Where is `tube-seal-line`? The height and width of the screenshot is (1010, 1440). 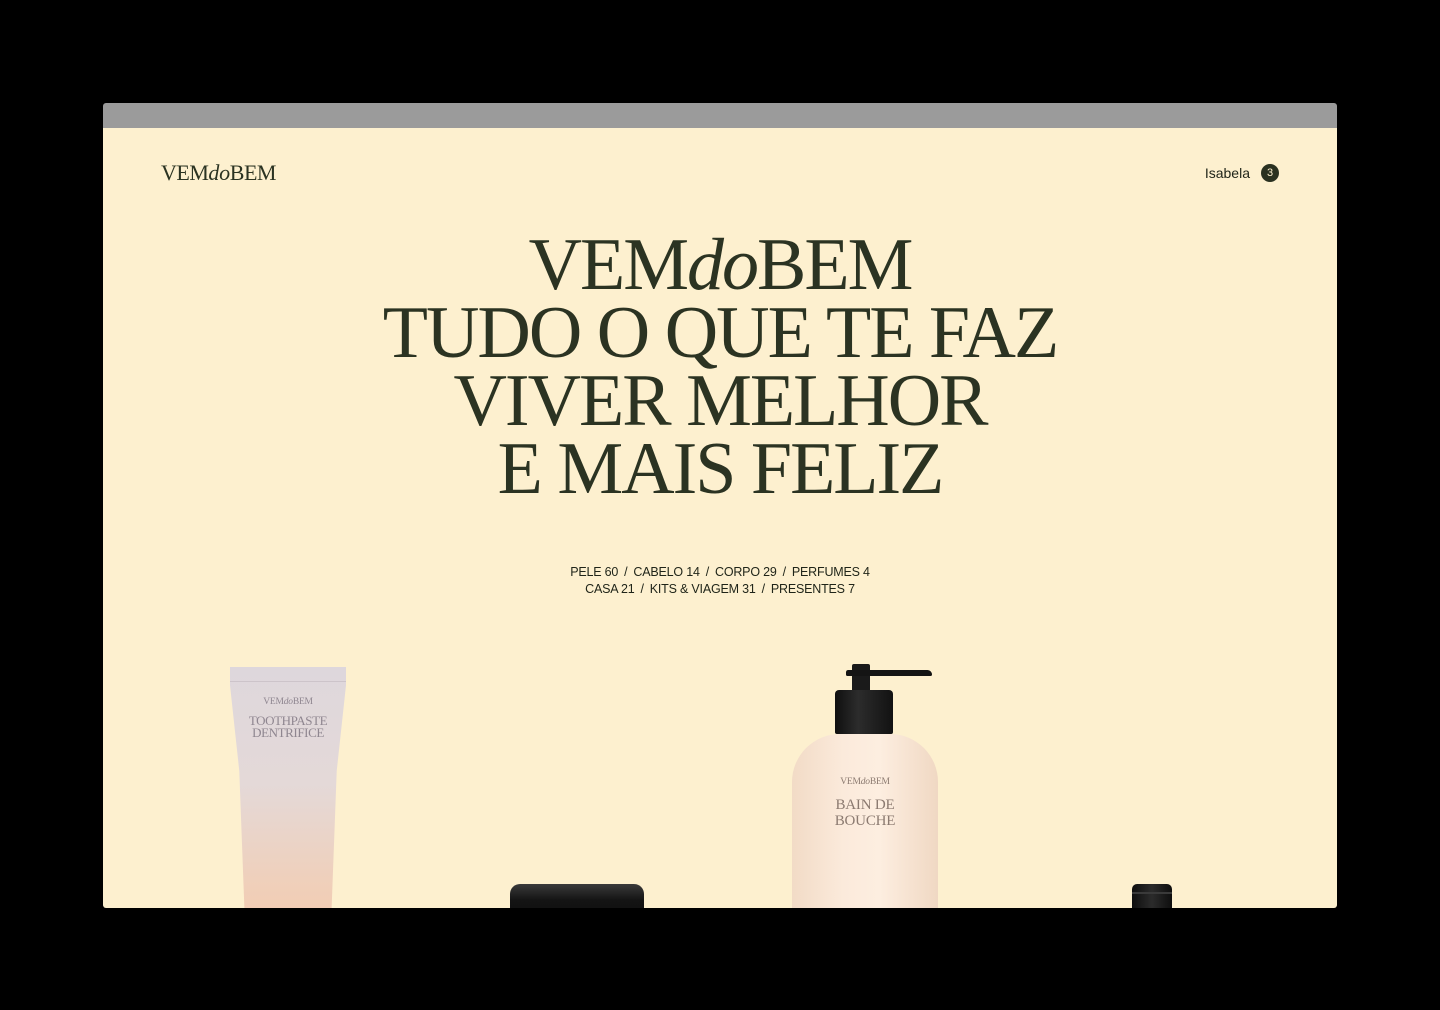 tube-seal-line is located at coordinates (288, 681).